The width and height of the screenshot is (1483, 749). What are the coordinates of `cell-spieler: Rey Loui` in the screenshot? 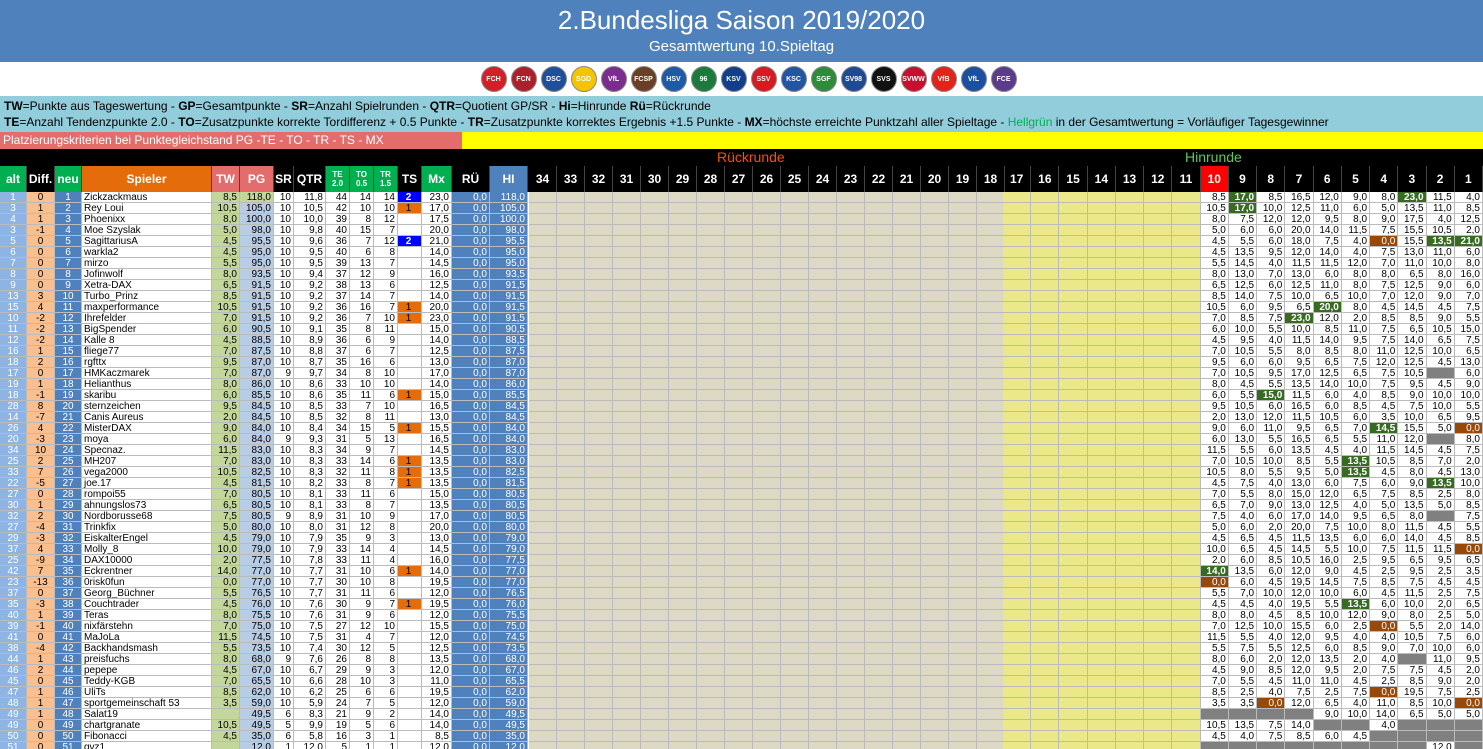 It's located at (147, 208).